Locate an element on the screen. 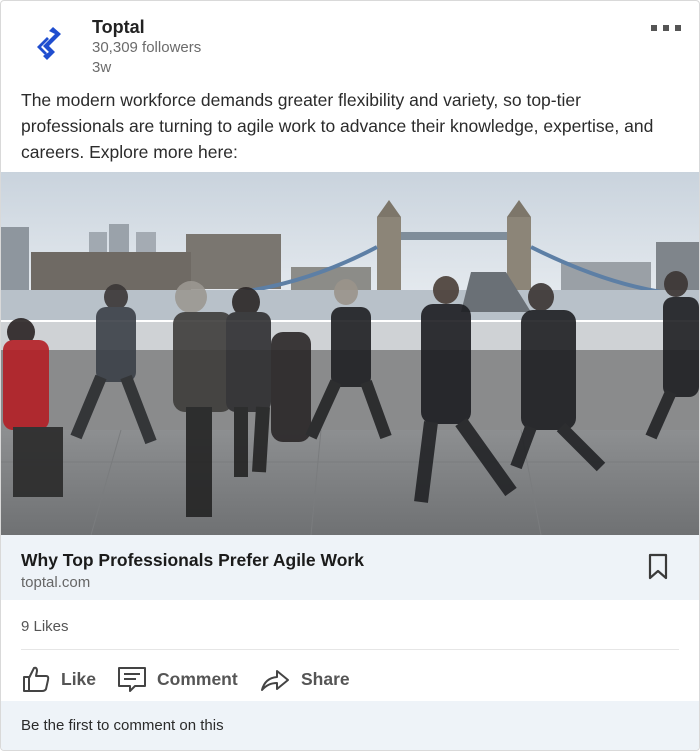  author-name: Toptal is located at coordinates (118, 27).